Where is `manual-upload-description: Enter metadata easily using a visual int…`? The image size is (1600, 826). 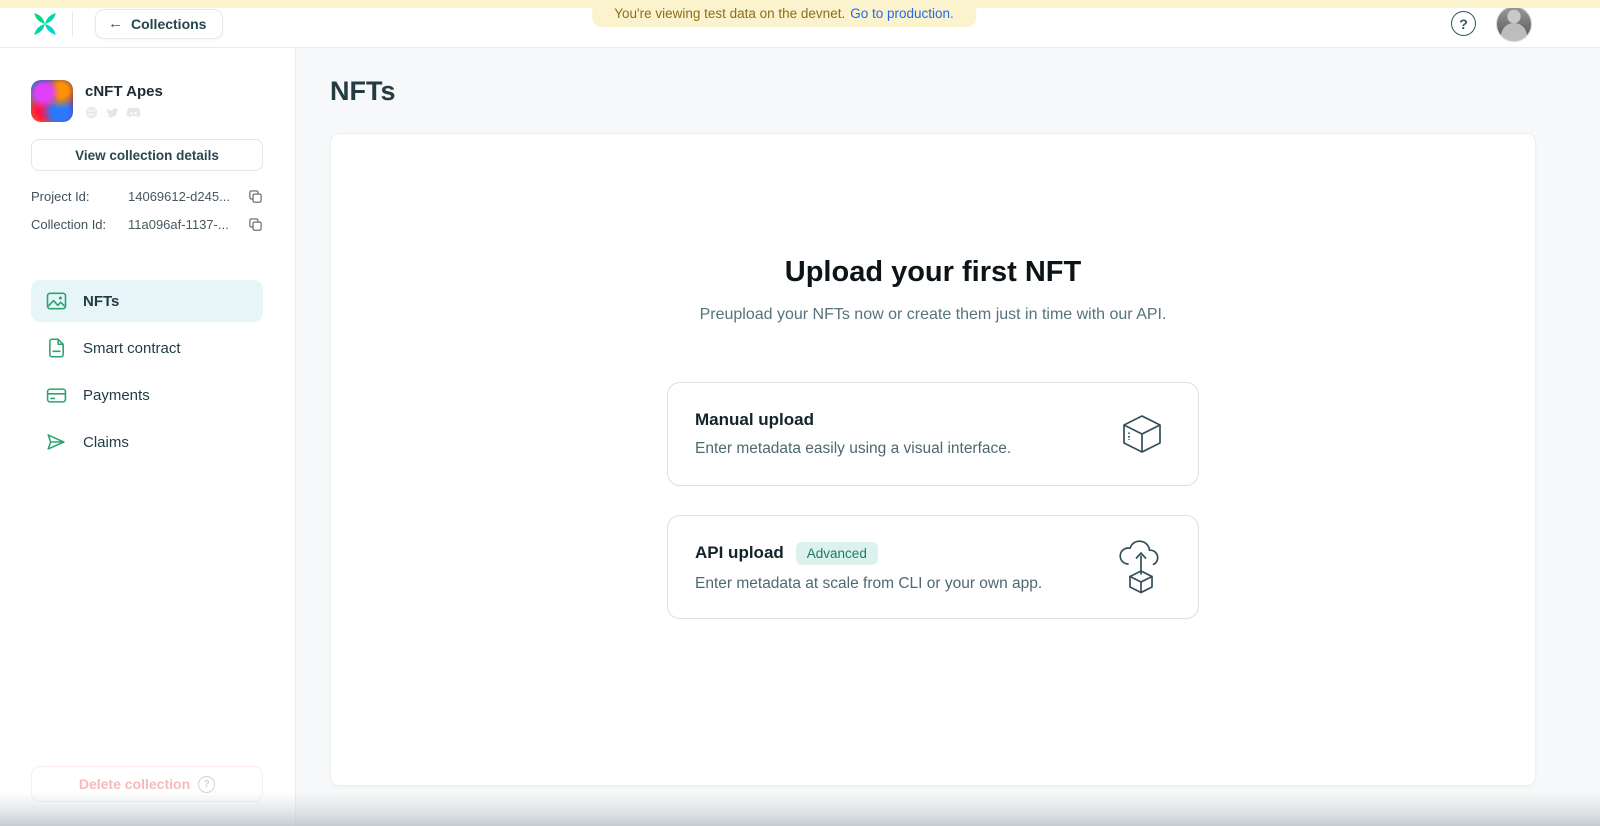 manual-upload-description: Enter metadata easily using a visual int… is located at coordinates (853, 448).